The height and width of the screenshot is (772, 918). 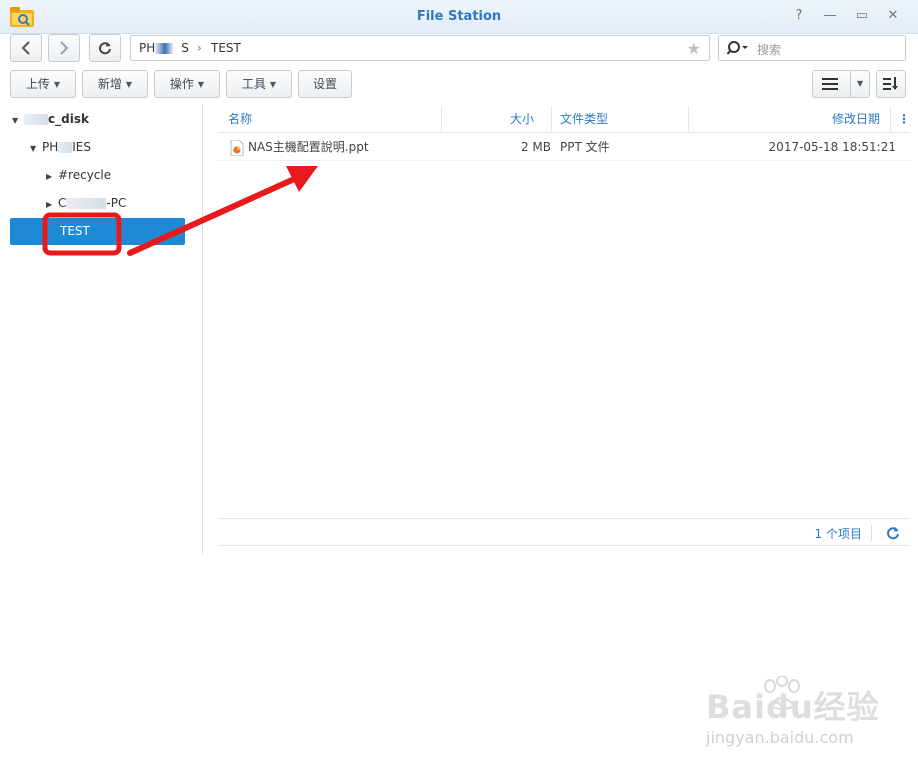 I want to click on column-menu-icon: ⋮, so click(x=904, y=119).